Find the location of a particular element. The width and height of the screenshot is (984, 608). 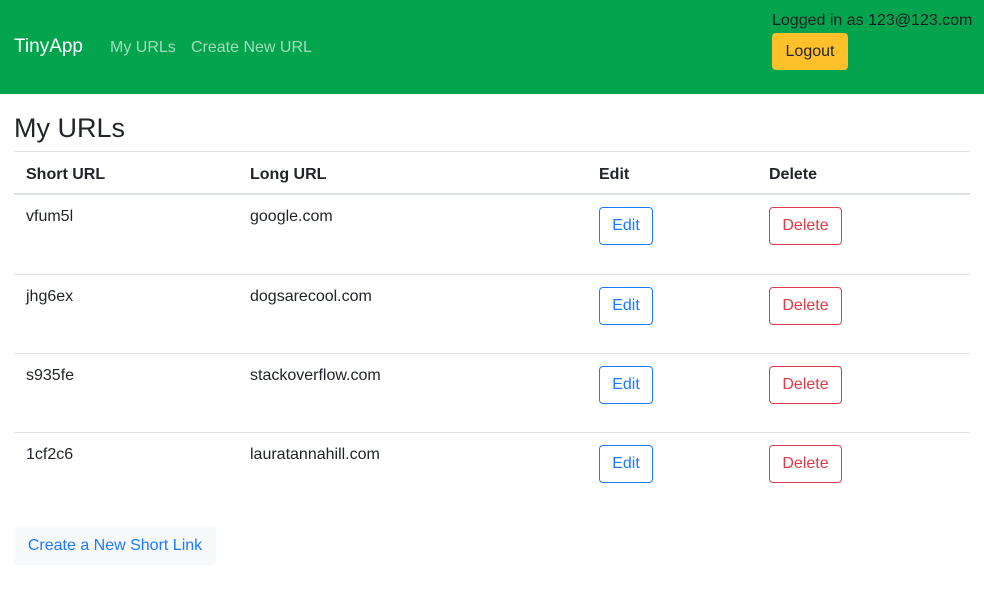

table-header-row: Short URL Long URL Edit Delete is located at coordinates (492, 173).